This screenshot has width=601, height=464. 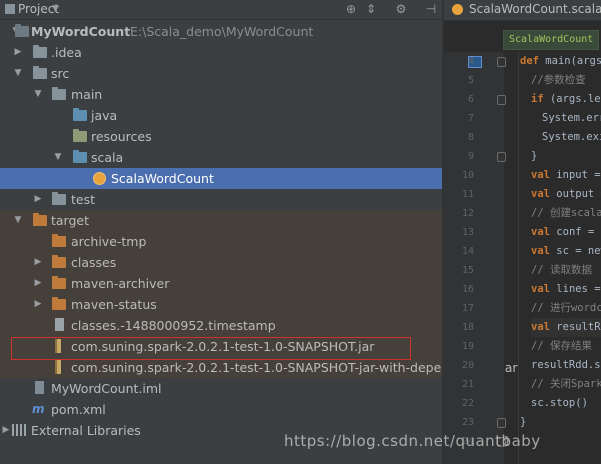 I want to click on tree-item-label: maven-archiver, so click(x=120, y=283).